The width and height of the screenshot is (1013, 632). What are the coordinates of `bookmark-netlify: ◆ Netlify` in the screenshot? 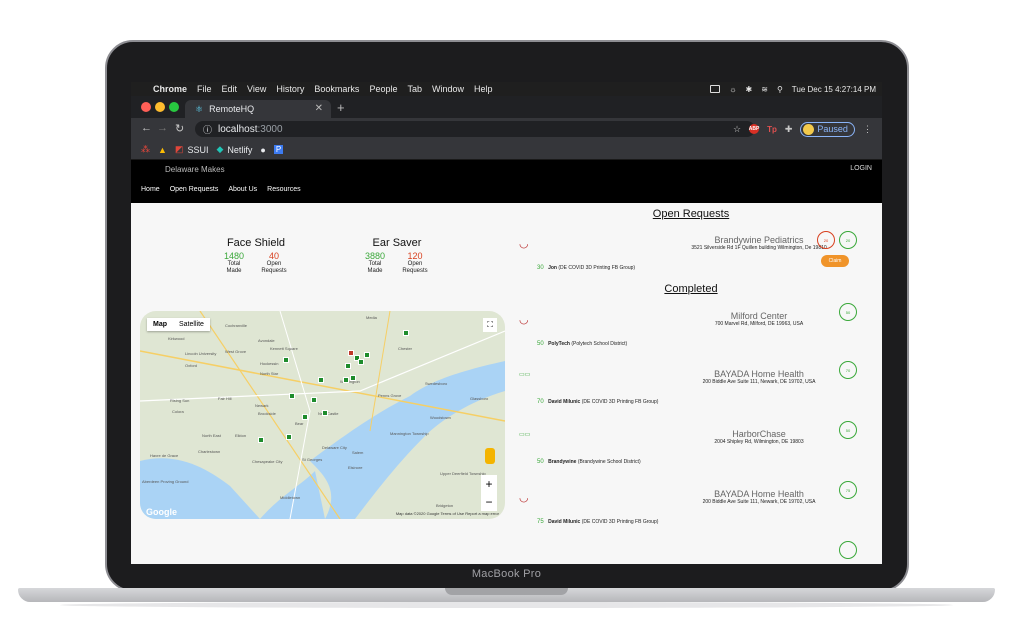 It's located at (234, 149).